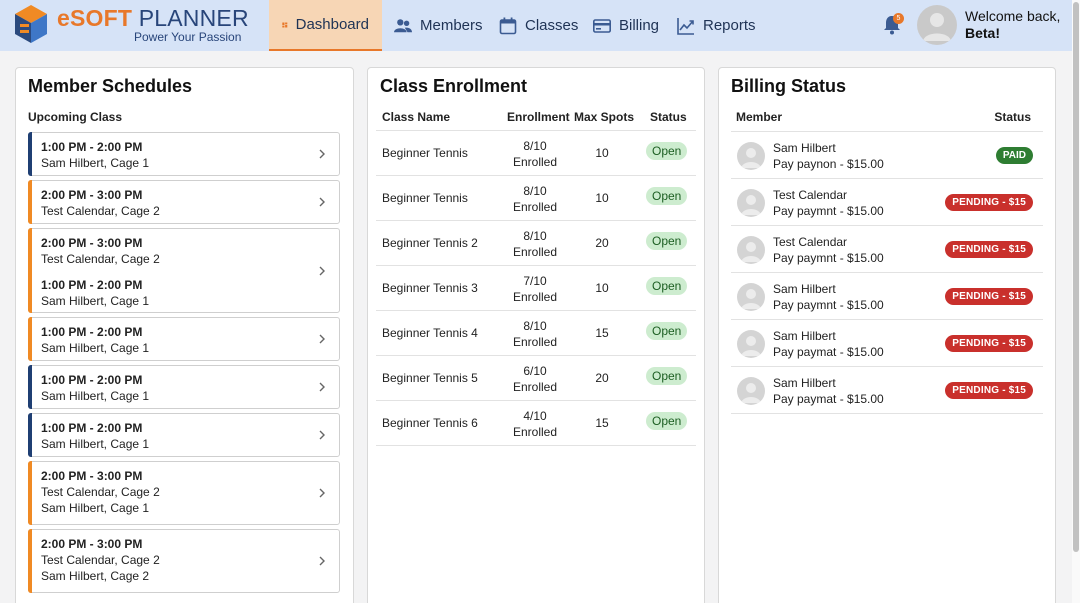 The height and width of the screenshot is (603, 1080). I want to click on user-avatar, so click(937, 25).